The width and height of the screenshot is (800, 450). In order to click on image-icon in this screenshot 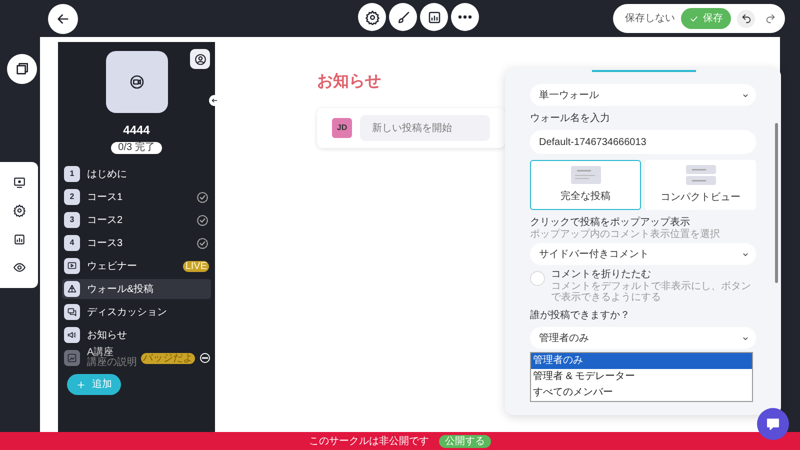, I will do `click(72, 358)`.